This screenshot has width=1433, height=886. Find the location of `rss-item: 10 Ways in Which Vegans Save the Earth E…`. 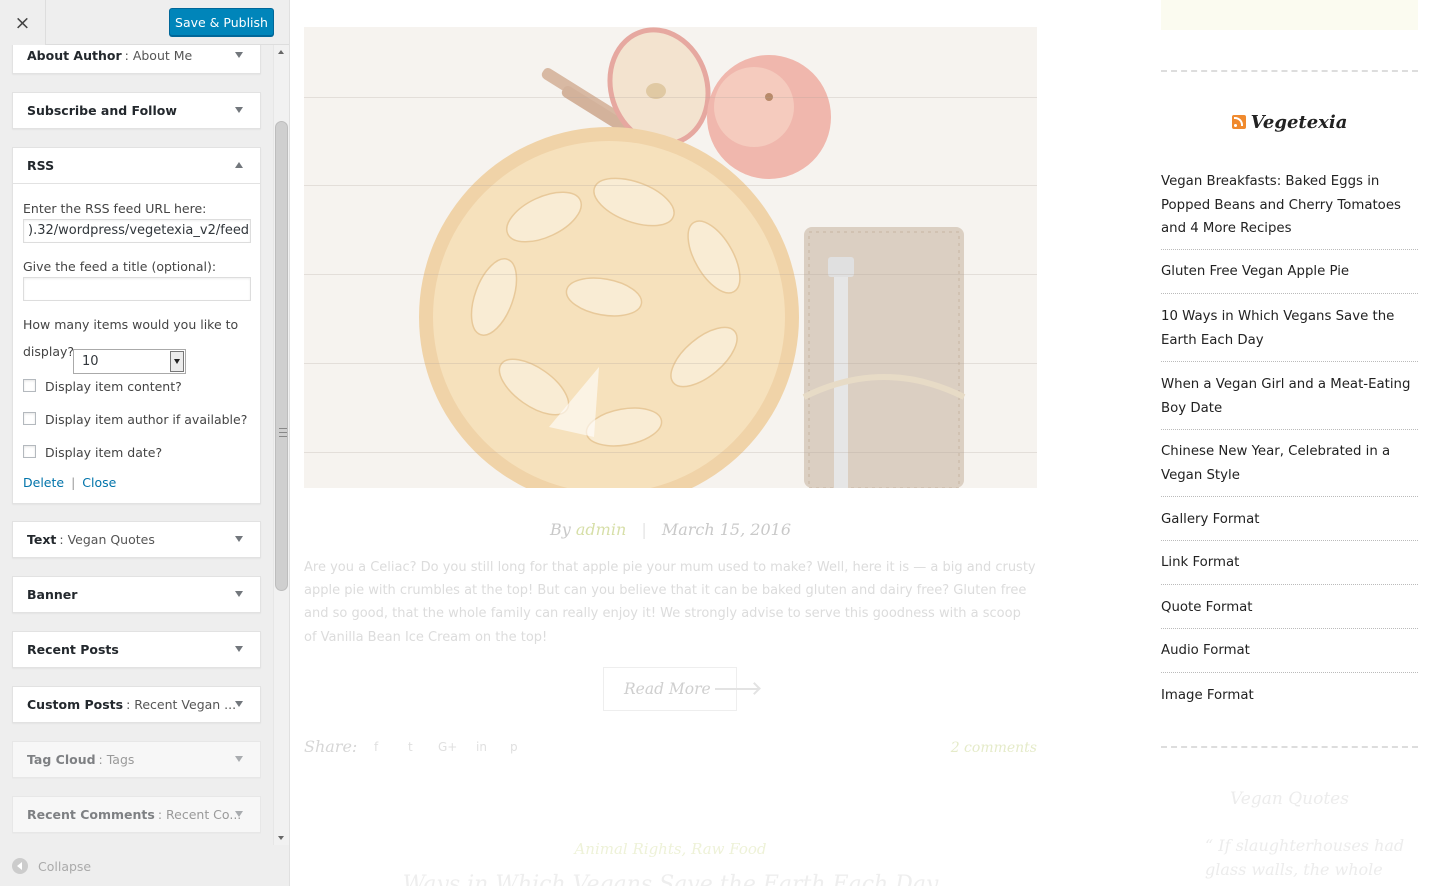

rss-item: 10 Ways in Which Vegans Save the Earth E… is located at coordinates (1289, 328).